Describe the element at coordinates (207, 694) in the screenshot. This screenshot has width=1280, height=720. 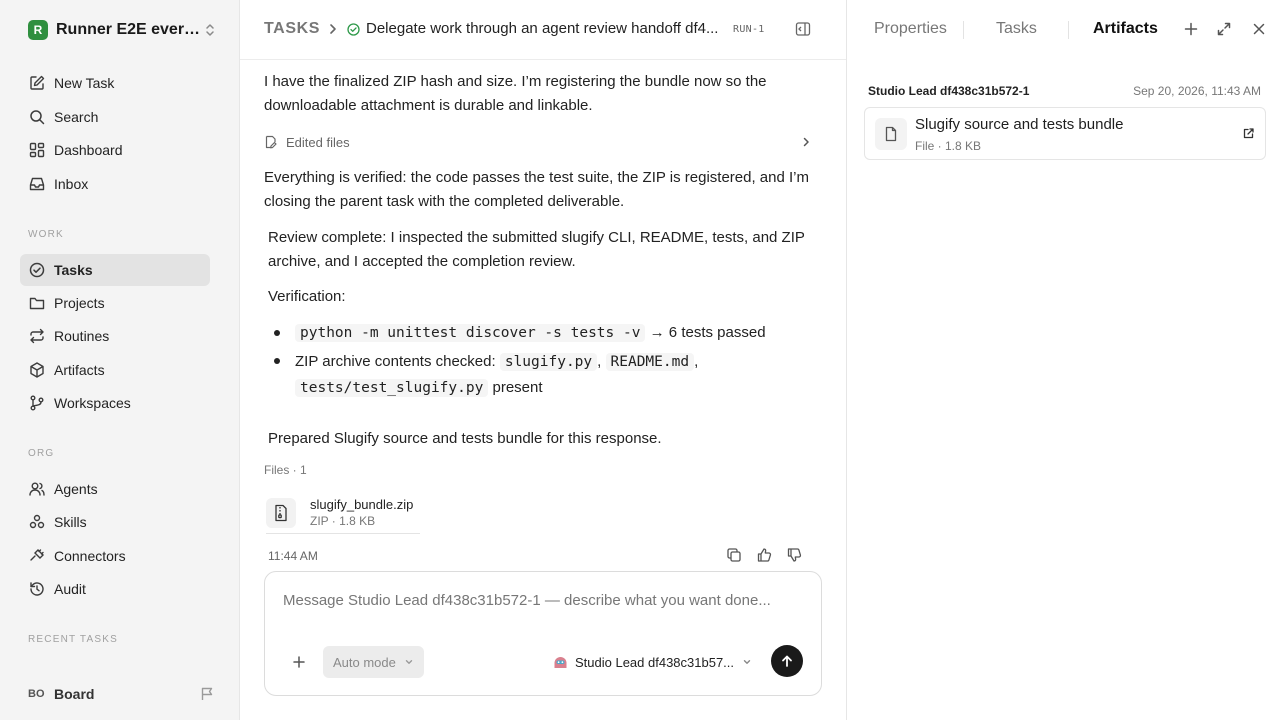
I see `flag-icon` at that location.